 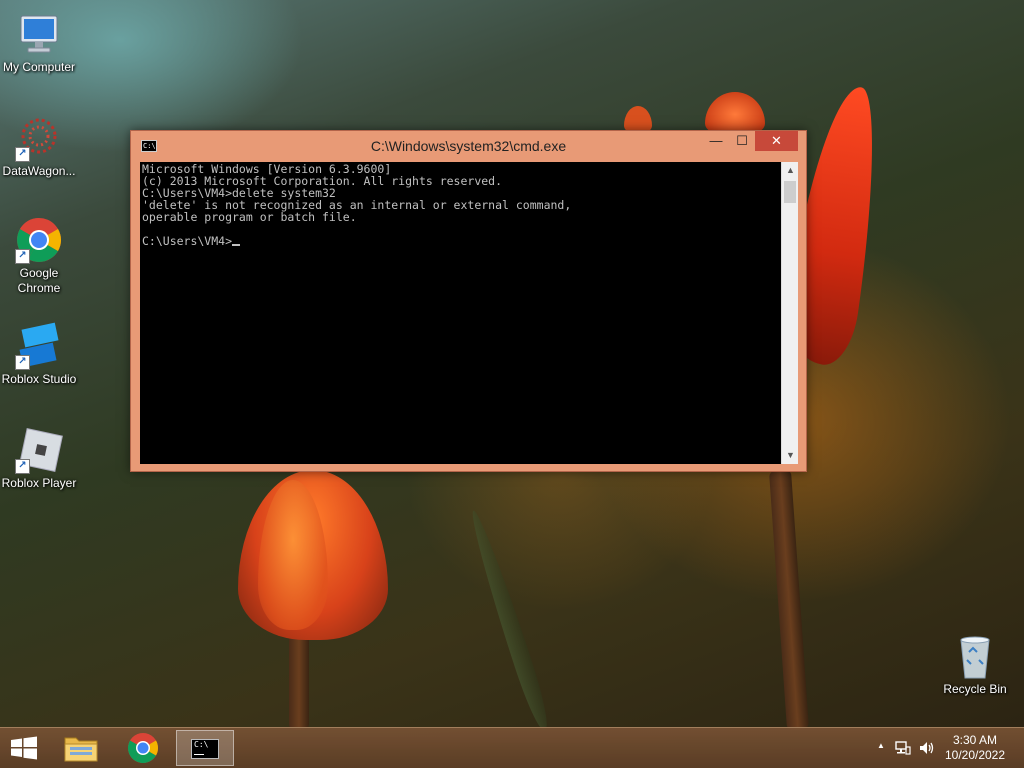 I want to click on console-line: operable program or batch file., so click(x=249, y=217).